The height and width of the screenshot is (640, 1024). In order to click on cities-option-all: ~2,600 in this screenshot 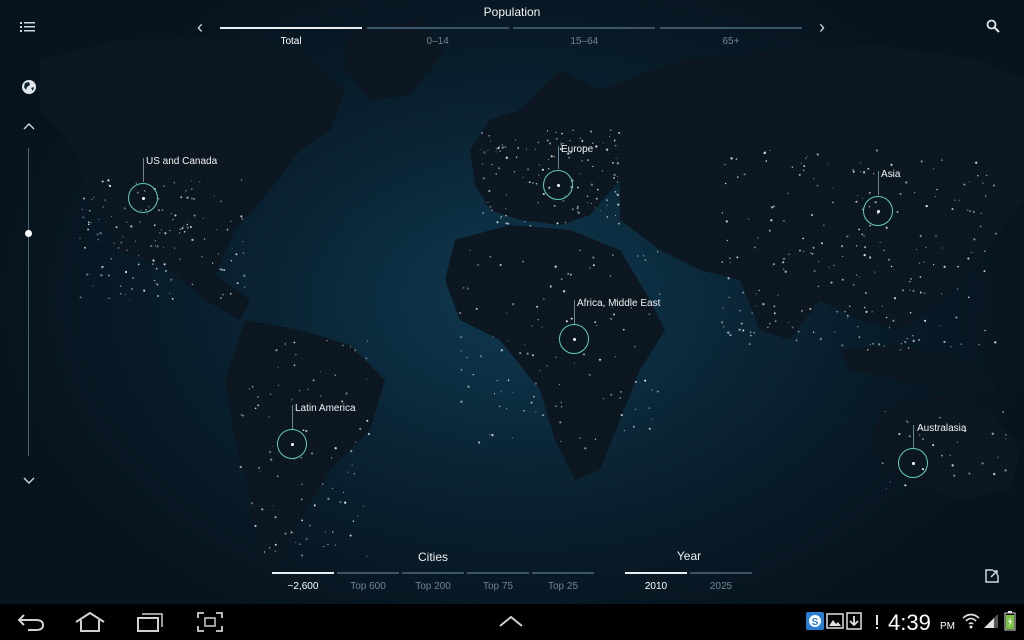, I will do `click(303, 582)`.